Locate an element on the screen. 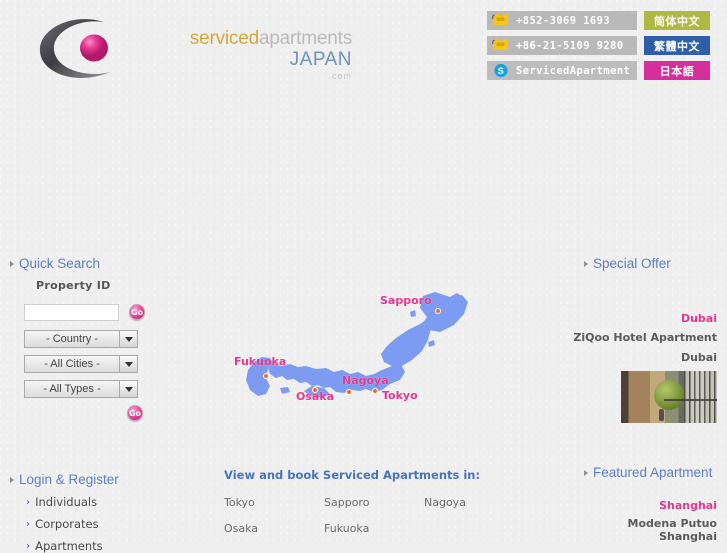  skype-icon: S is located at coordinates (501, 70).